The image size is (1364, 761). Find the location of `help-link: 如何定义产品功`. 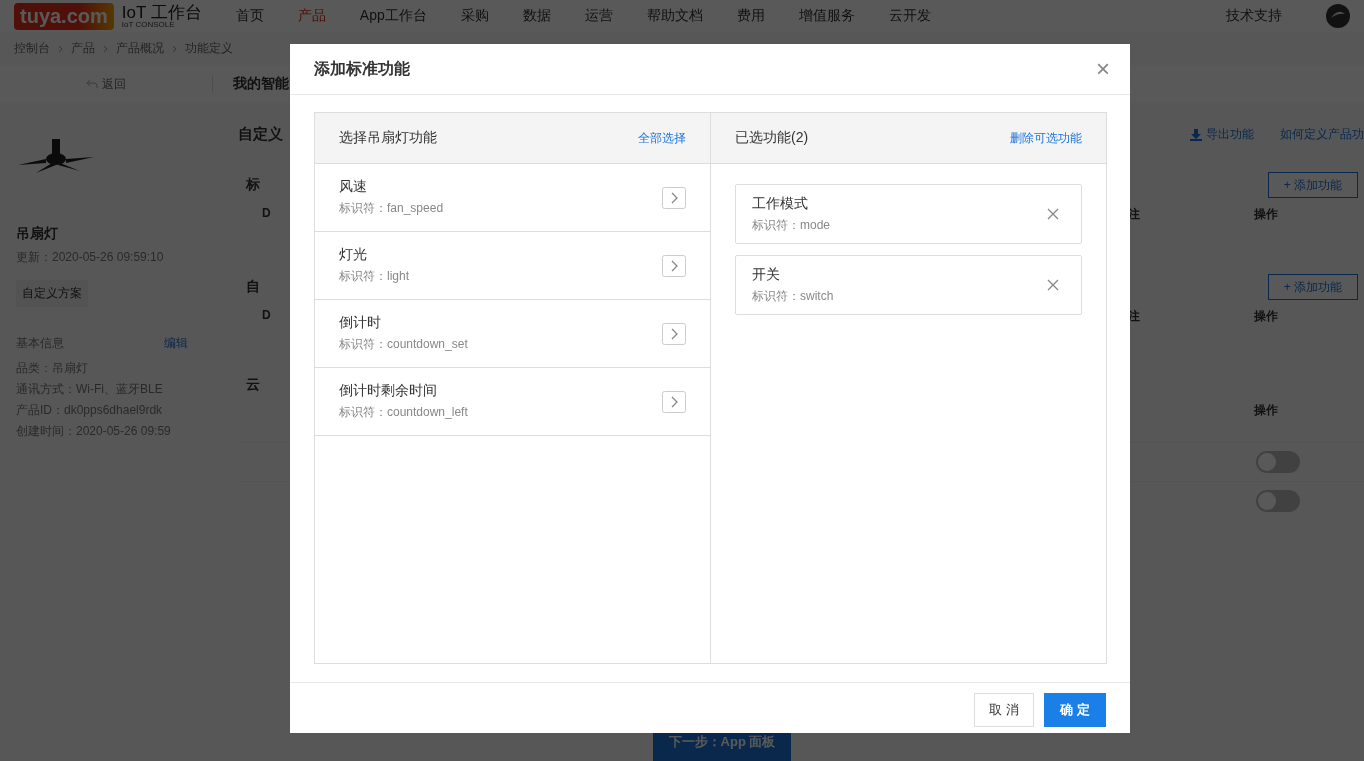

help-link: 如何定义产品功 is located at coordinates (1322, 134).